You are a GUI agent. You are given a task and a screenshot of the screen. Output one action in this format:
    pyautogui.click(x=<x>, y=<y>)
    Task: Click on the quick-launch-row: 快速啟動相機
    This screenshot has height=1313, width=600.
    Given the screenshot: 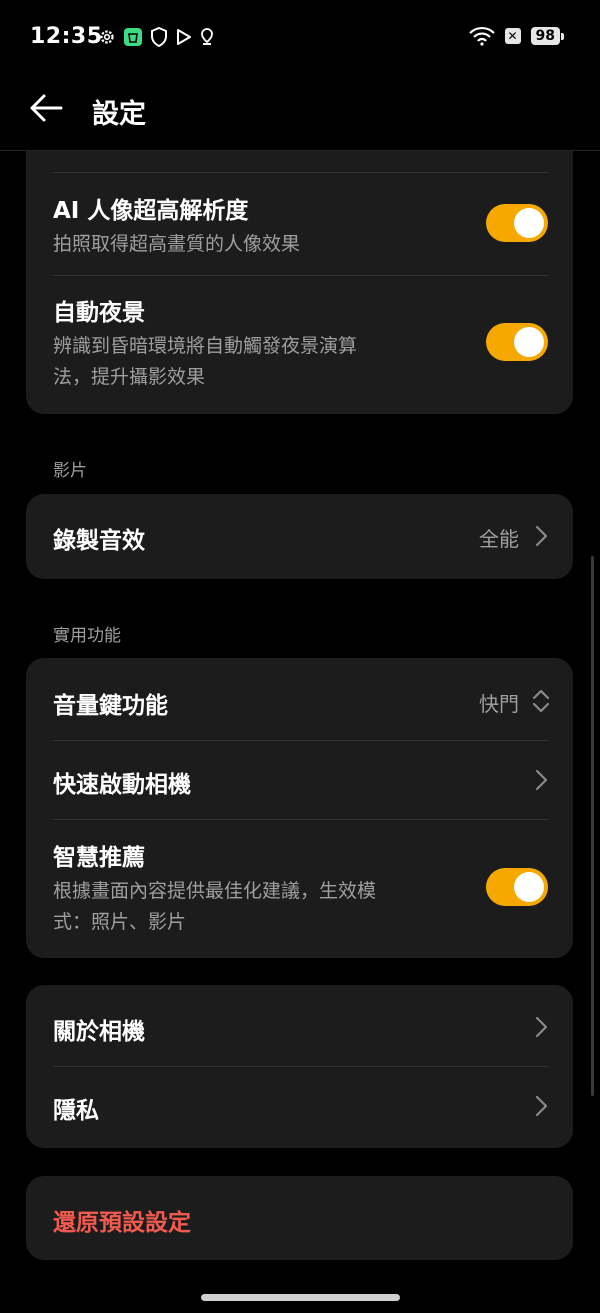 What is the action you would take?
    pyautogui.click(x=299, y=782)
    